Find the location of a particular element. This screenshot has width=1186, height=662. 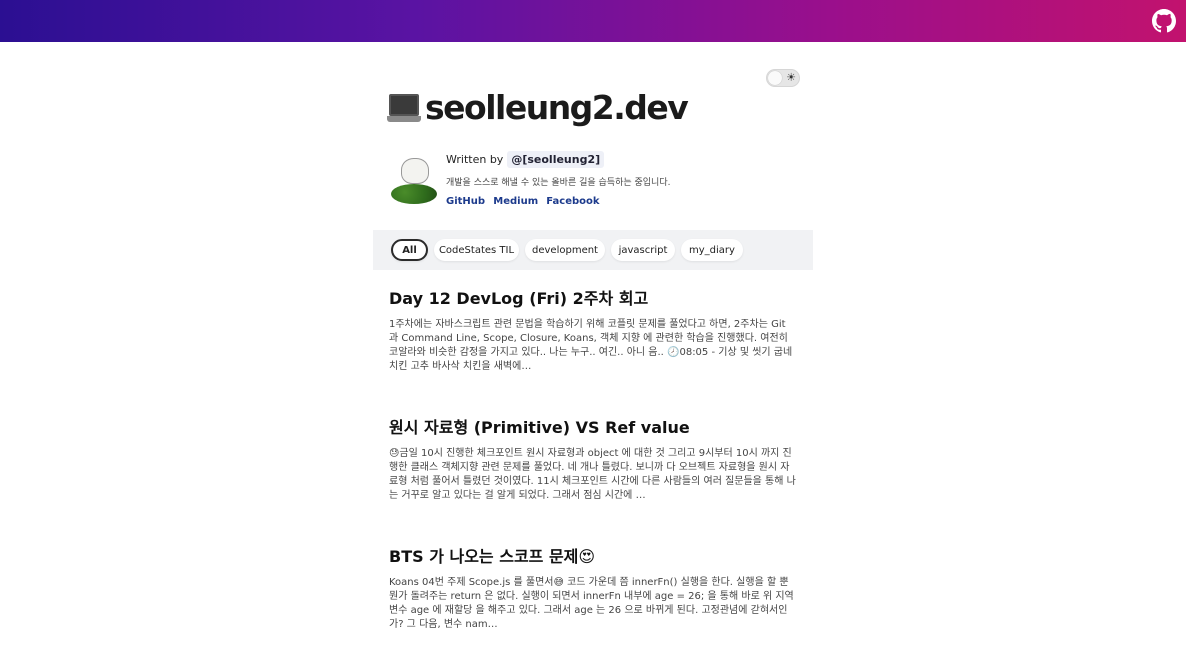

post-title: BTS 가 나오는 스코프 문제😍 is located at coordinates (594, 557).